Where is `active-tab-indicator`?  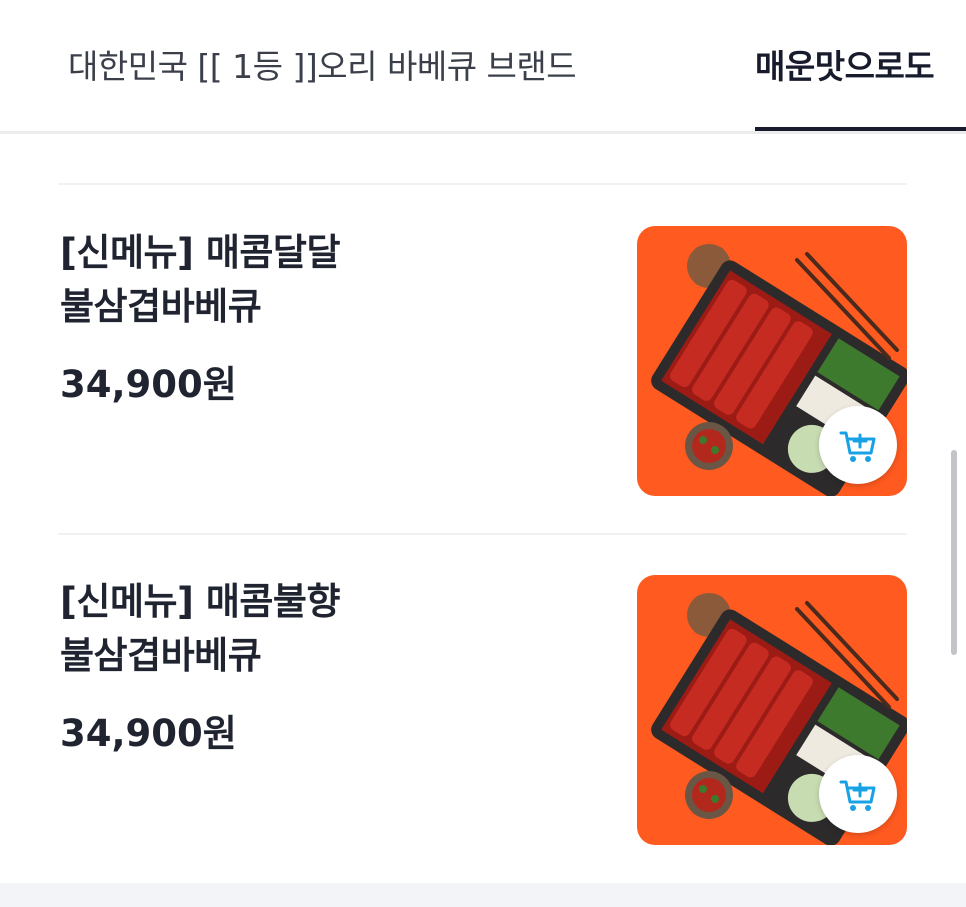 active-tab-indicator is located at coordinates (860, 129).